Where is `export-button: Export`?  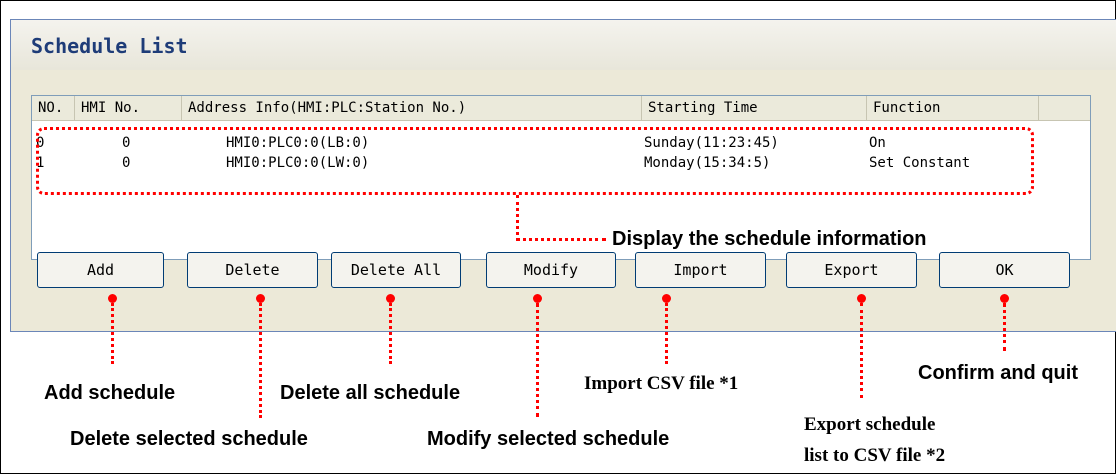 export-button: Export is located at coordinates (851, 270).